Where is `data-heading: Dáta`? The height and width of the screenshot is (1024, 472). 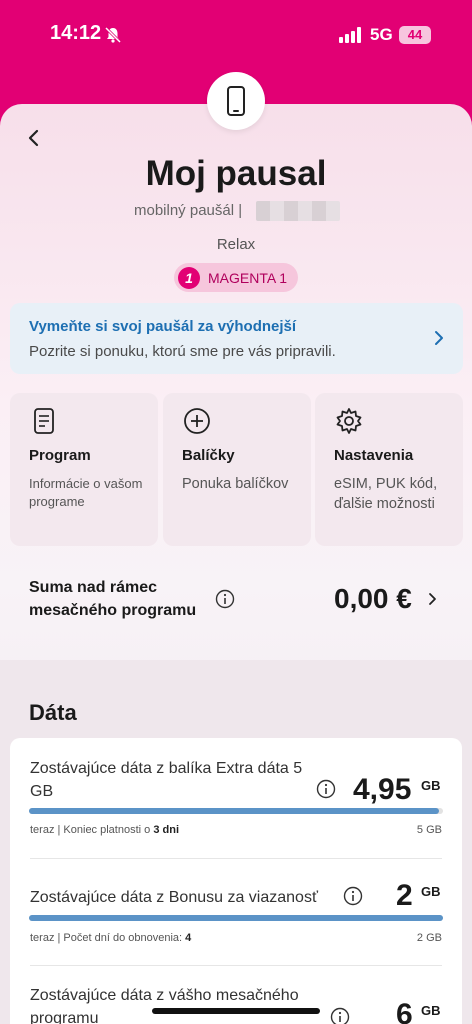 data-heading: Dáta is located at coordinates (53, 712).